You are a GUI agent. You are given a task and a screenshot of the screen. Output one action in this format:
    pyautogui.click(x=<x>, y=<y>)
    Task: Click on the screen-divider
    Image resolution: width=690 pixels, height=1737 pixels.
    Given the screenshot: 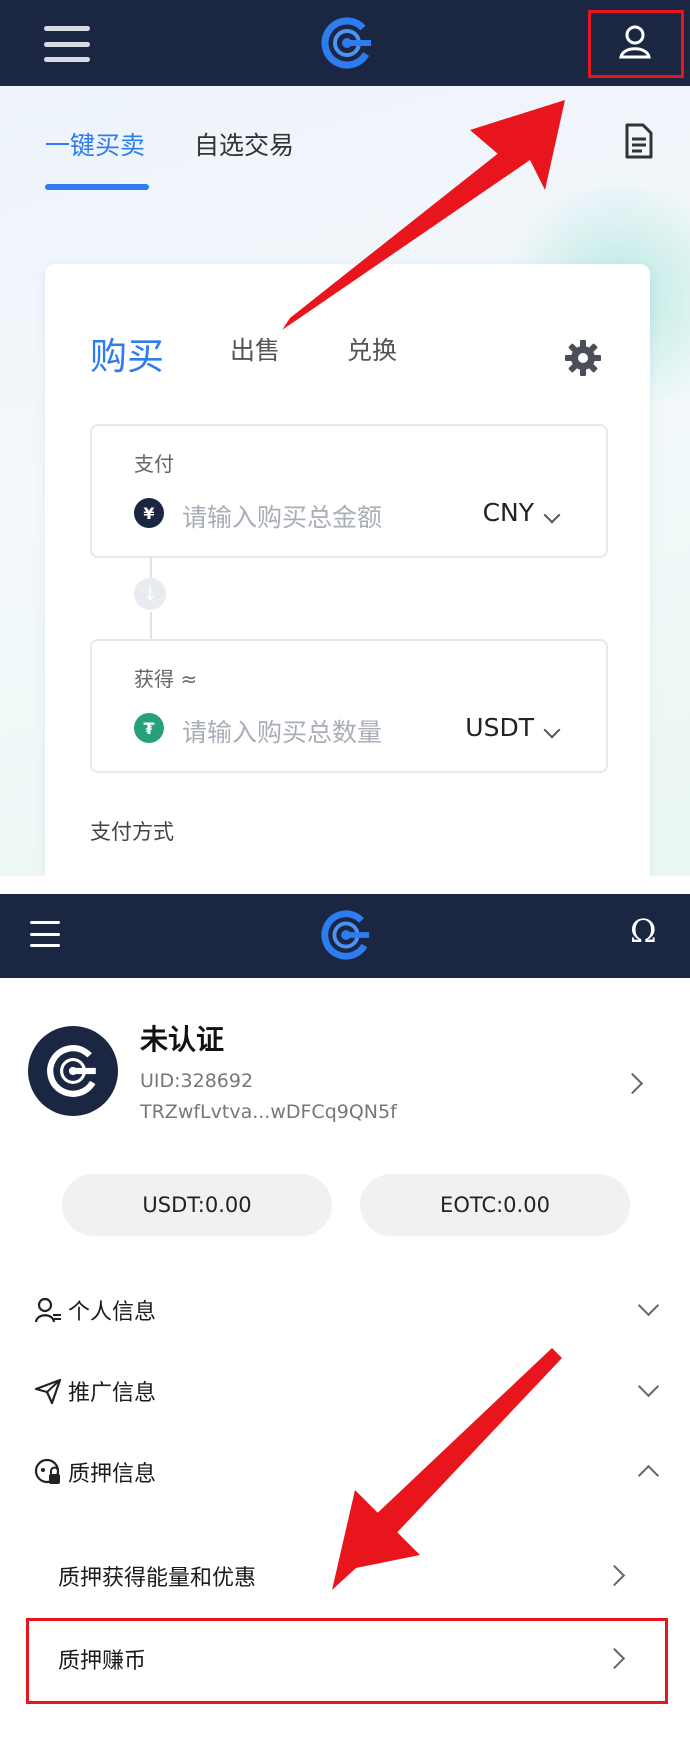 What is the action you would take?
    pyautogui.click(x=345, y=885)
    